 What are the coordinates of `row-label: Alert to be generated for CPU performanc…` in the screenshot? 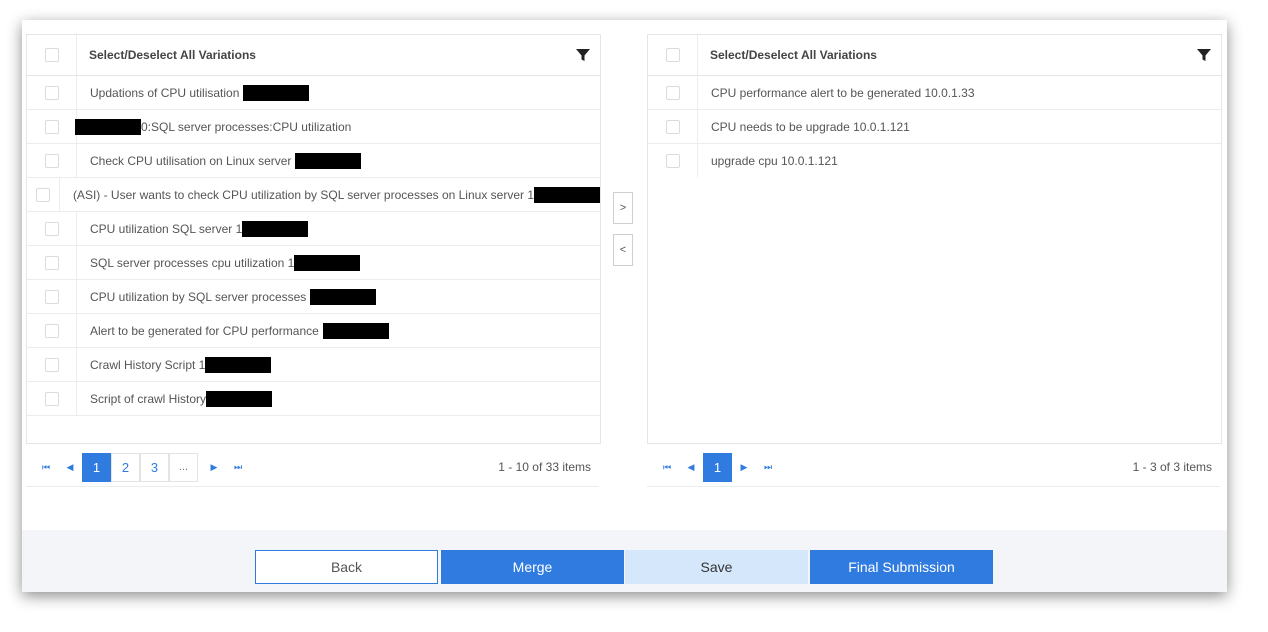 It's located at (204, 330).